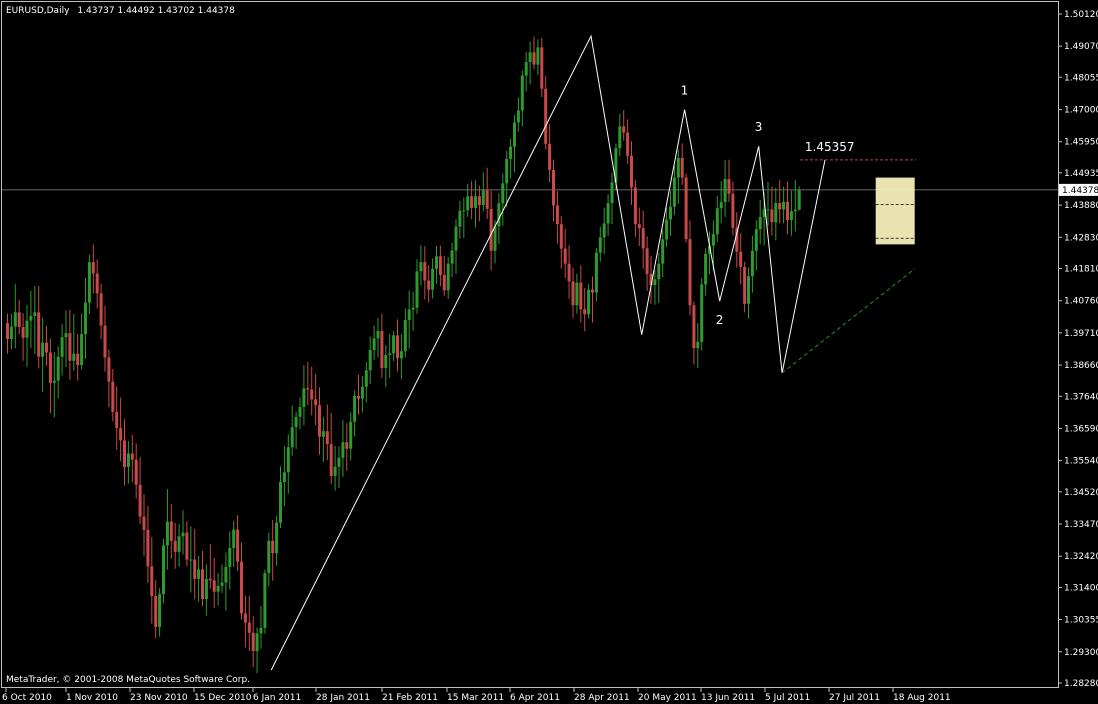 The height and width of the screenshot is (704, 1098). What do you see at coordinates (1081, 620) in the screenshot?
I see `y-tick-label: 1.30355` at bounding box center [1081, 620].